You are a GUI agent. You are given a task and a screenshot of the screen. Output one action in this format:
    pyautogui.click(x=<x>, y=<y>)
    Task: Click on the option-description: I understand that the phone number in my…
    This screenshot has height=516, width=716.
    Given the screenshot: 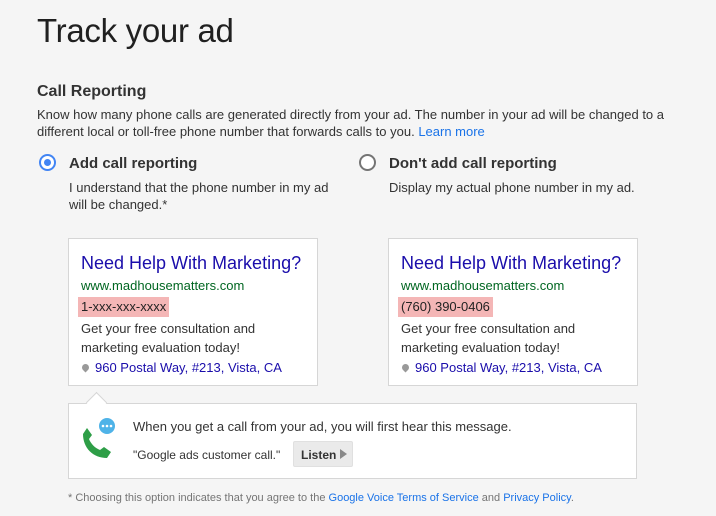 What is the action you would take?
    pyautogui.click(x=199, y=196)
    